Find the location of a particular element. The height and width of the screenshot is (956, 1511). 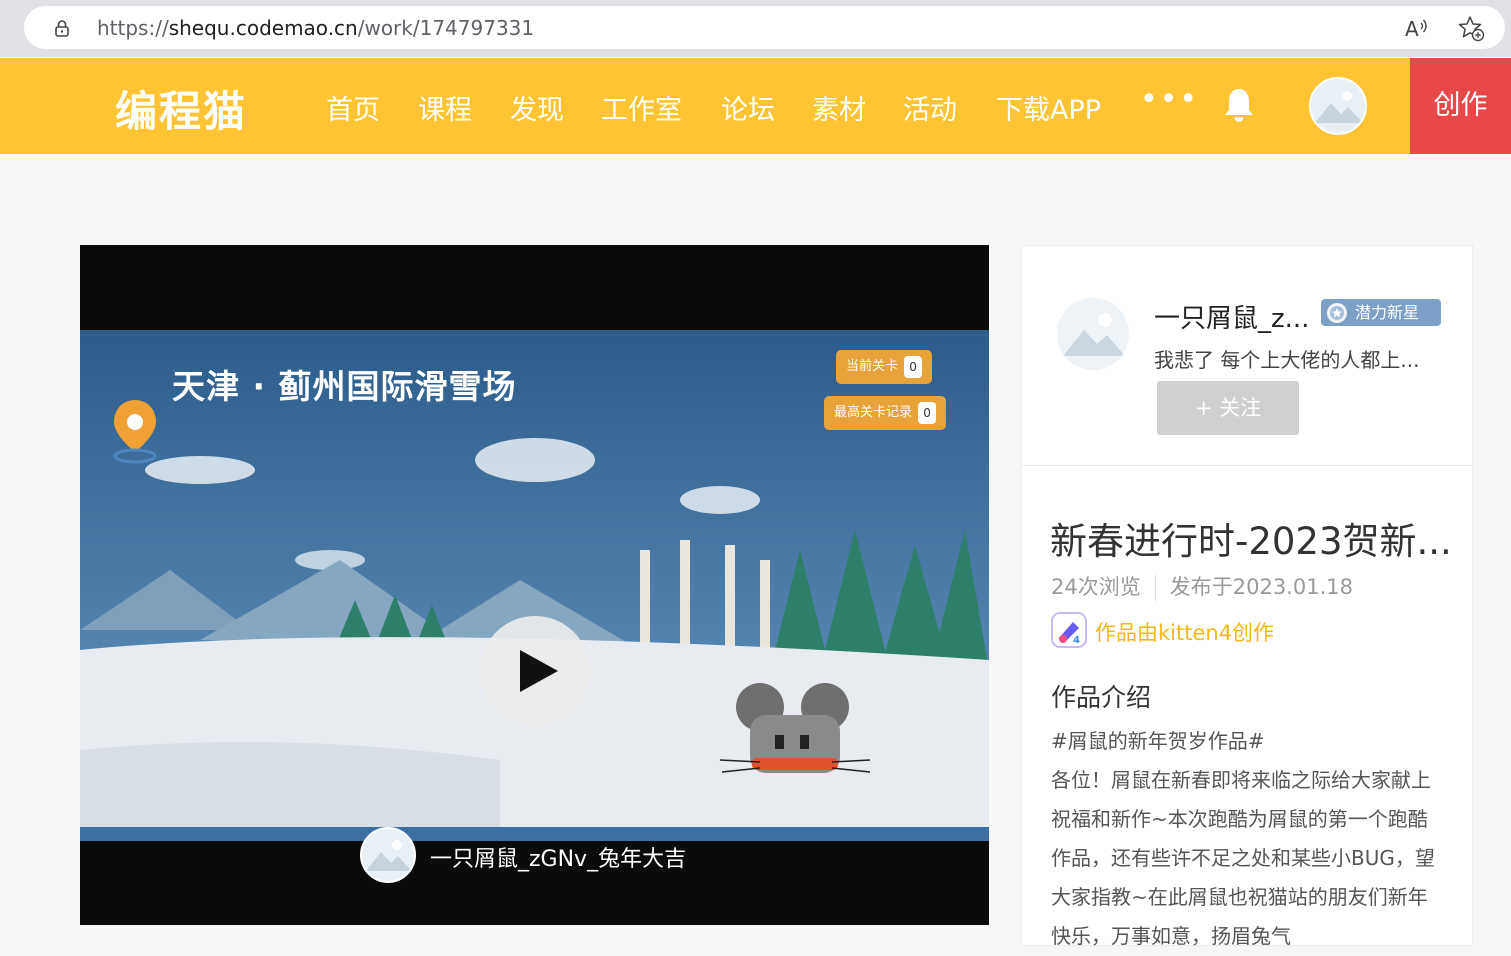

status-badge: 潜力新星 is located at coordinates (1381, 312).